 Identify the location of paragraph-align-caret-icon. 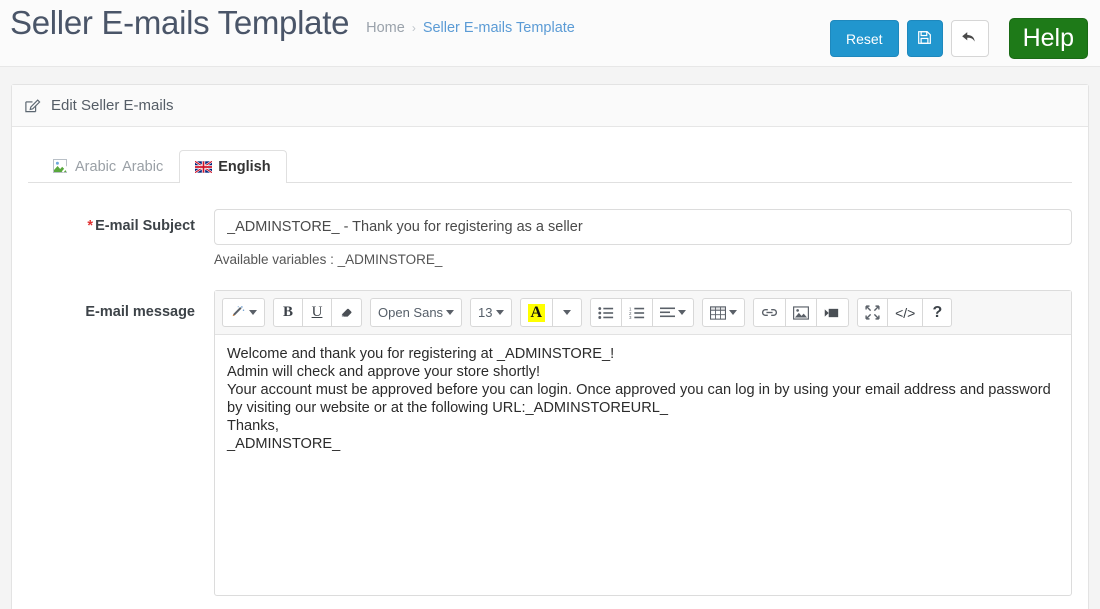
(682, 312).